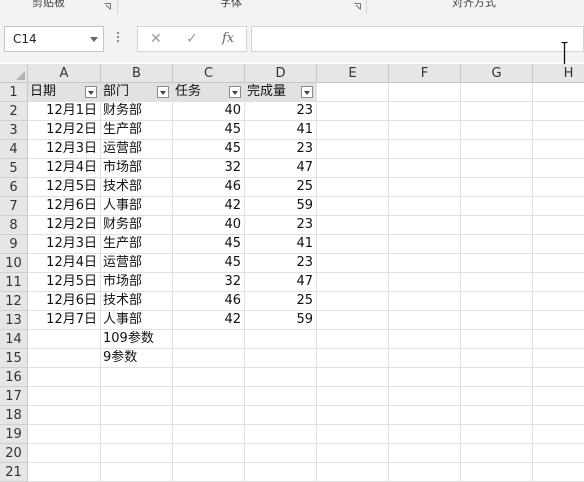 Image resolution: width=584 pixels, height=482 pixels. Describe the element at coordinates (353, 111) in the screenshot. I see `cell-e2` at that location.